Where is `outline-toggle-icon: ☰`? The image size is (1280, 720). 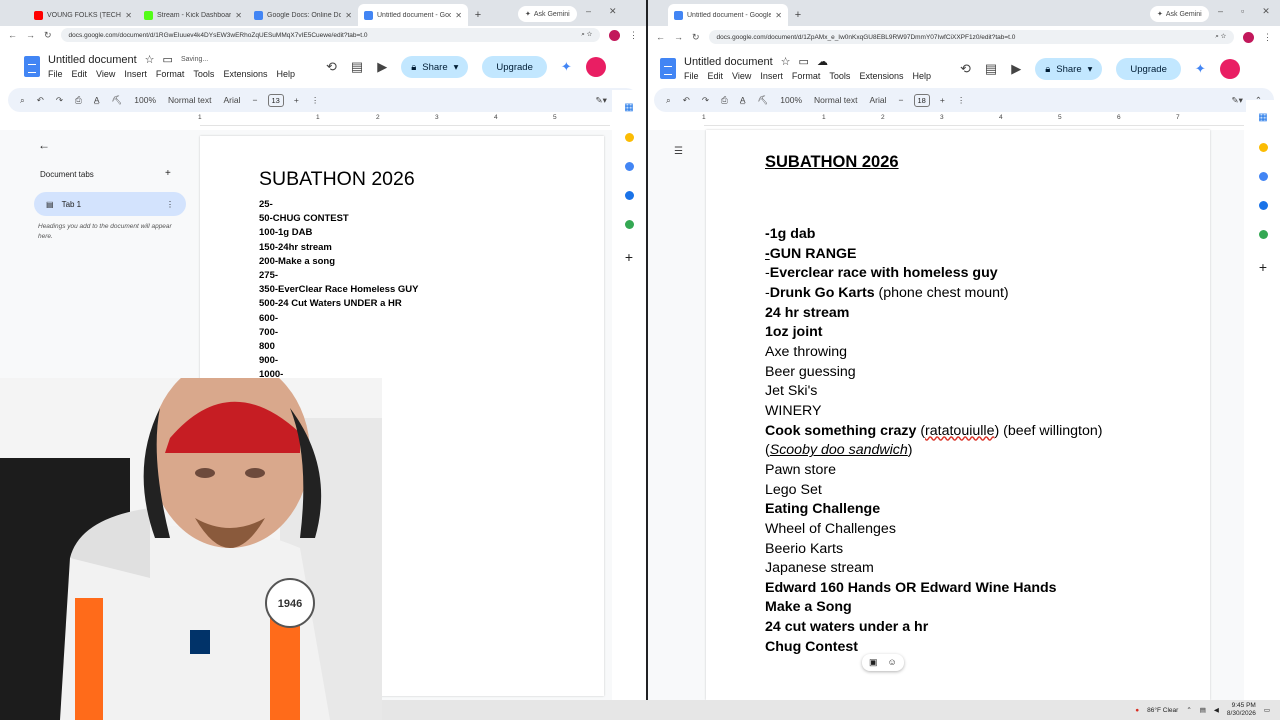
outline-toggle-icon: ☰ is located at coordinates (678, 151).